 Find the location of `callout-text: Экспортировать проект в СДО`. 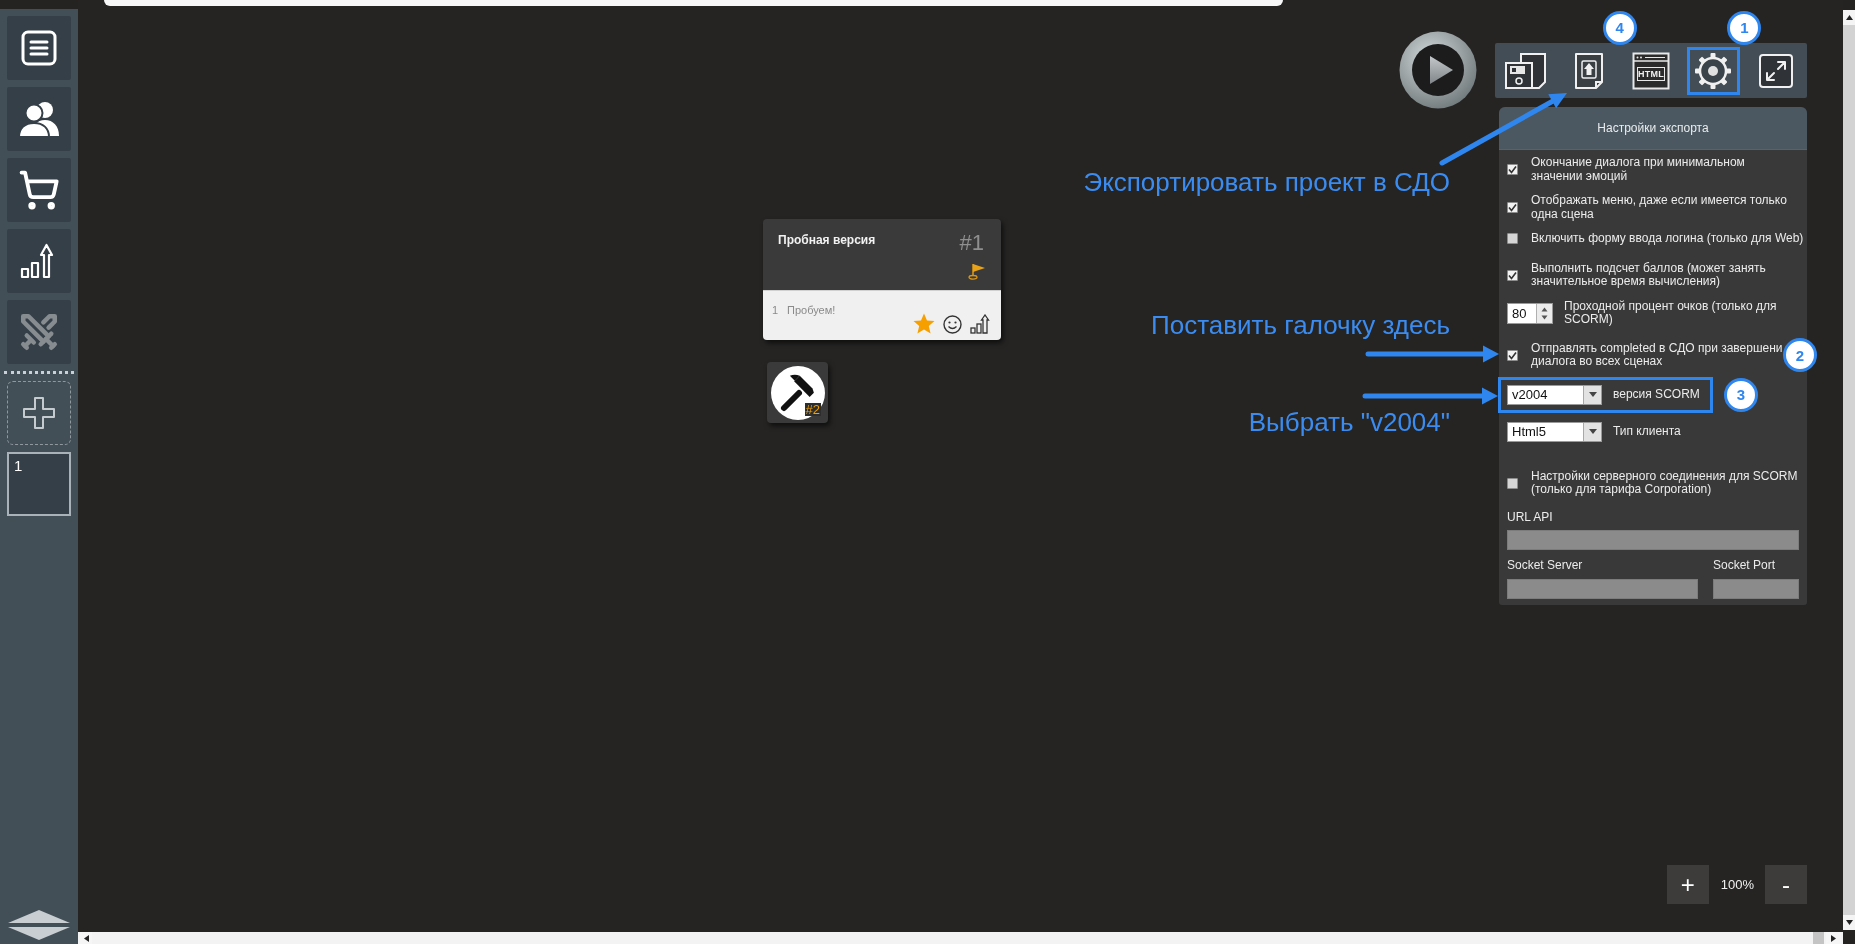

callout-text: Экспортировать проект в СДО is located at coordinates (1266, 182).